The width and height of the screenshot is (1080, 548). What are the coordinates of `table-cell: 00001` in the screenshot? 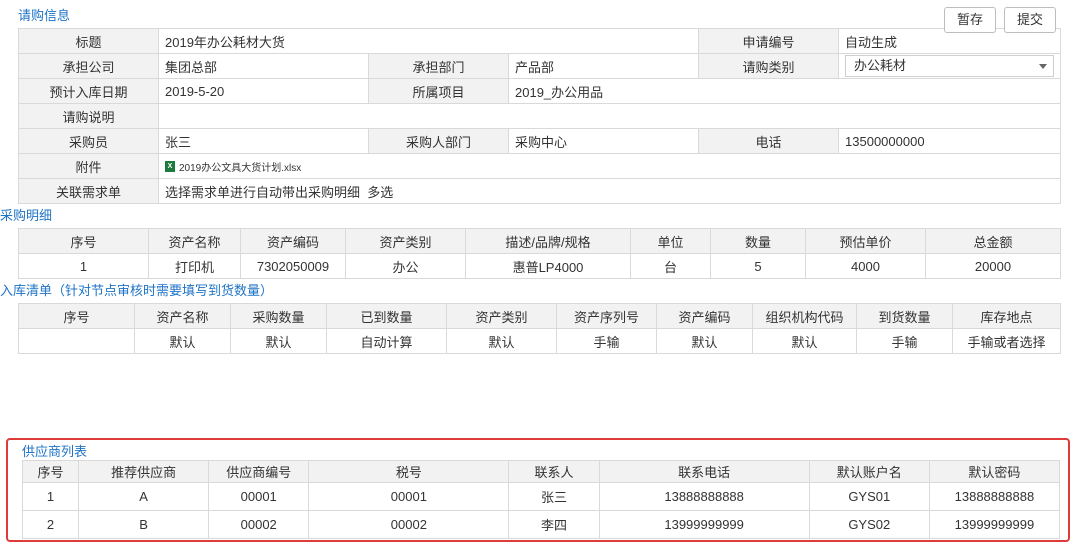 It's located at (409, 496).